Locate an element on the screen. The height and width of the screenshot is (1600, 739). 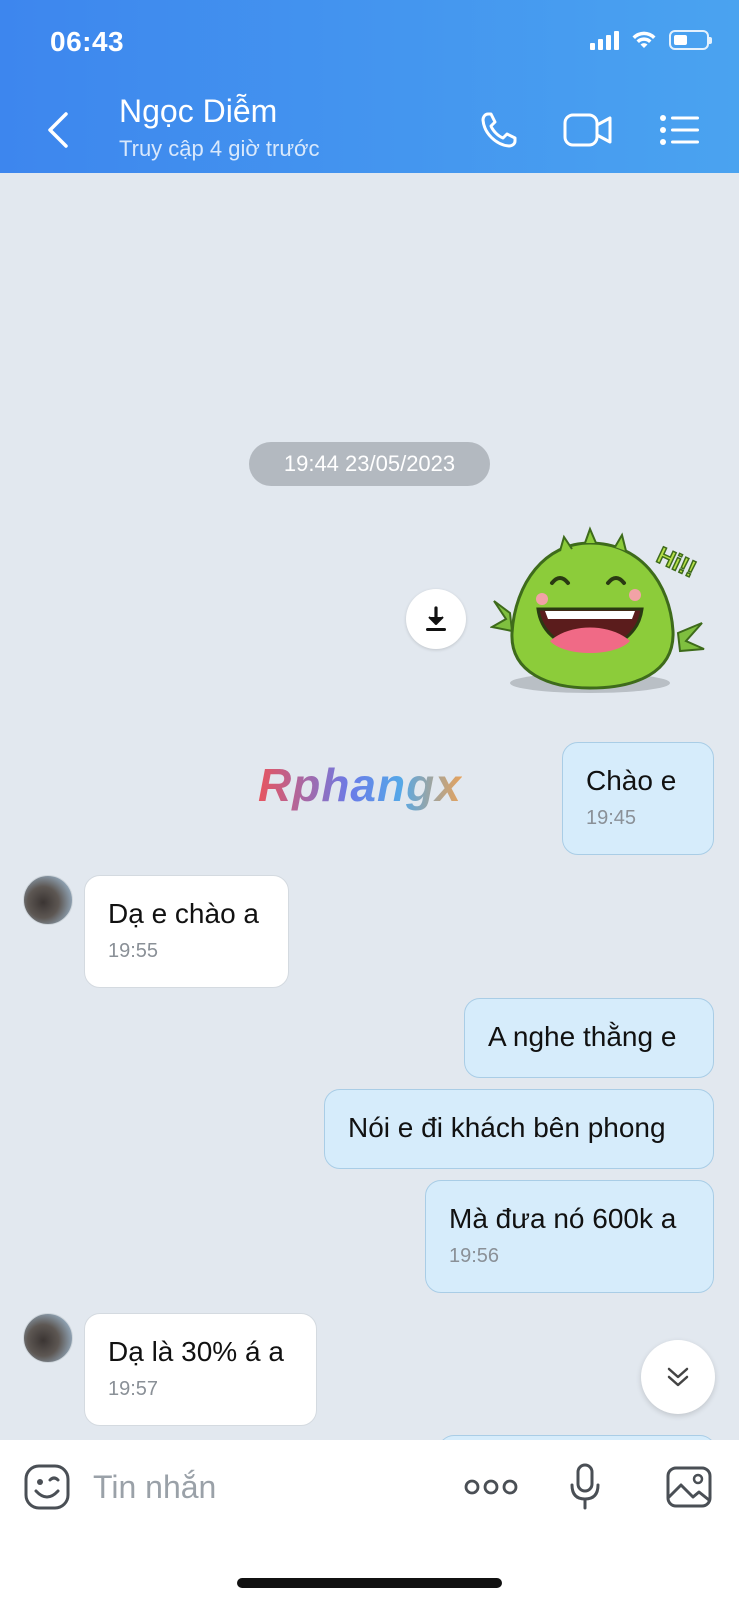
menu-list-icon is located at coordinates (679, 130).